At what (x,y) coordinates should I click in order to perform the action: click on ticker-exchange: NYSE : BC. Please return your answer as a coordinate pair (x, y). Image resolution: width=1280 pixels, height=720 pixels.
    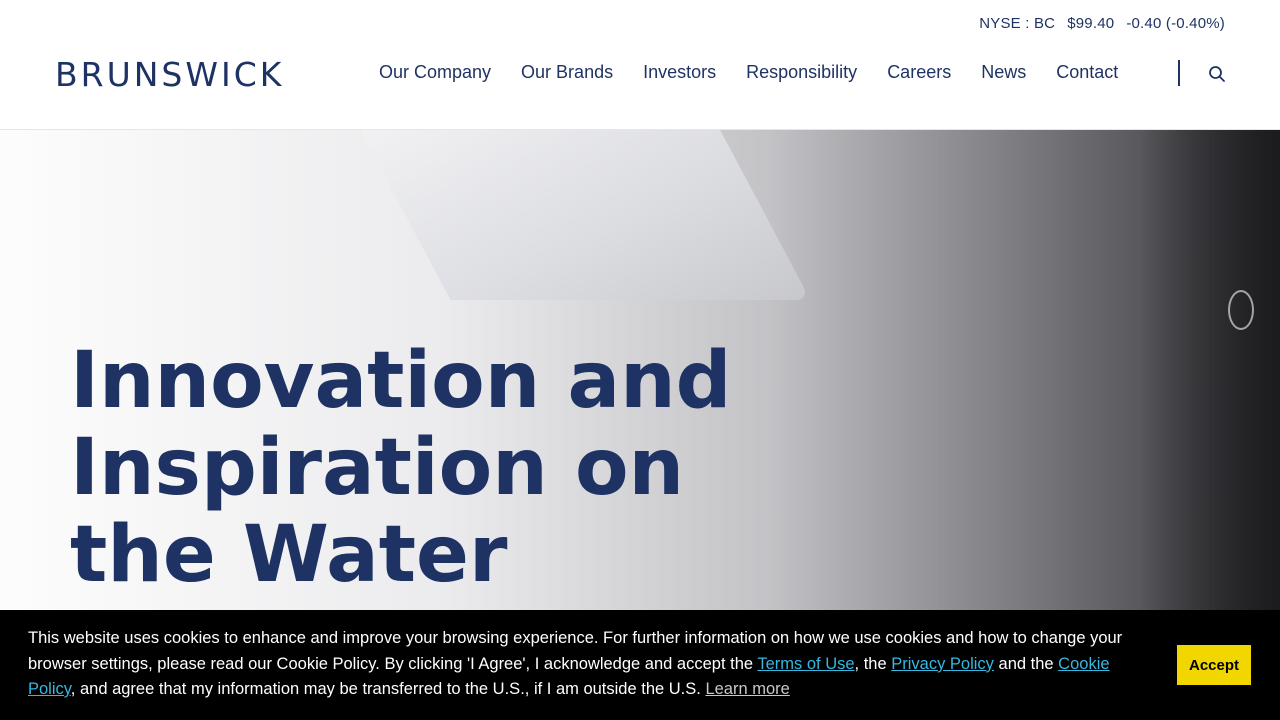
    Looking at the image, I should click on (1017, 23).